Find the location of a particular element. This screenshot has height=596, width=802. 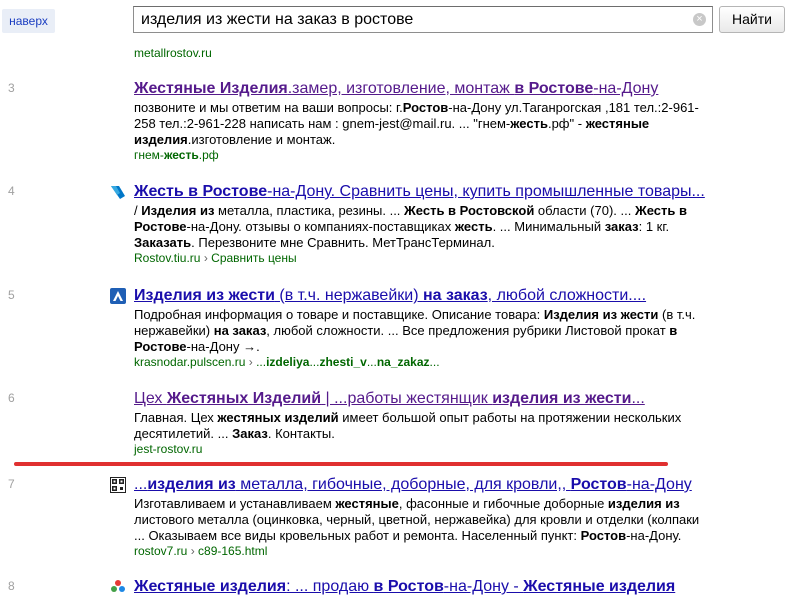

rostov7-favicon-icon is located at coordinates (118, 485).